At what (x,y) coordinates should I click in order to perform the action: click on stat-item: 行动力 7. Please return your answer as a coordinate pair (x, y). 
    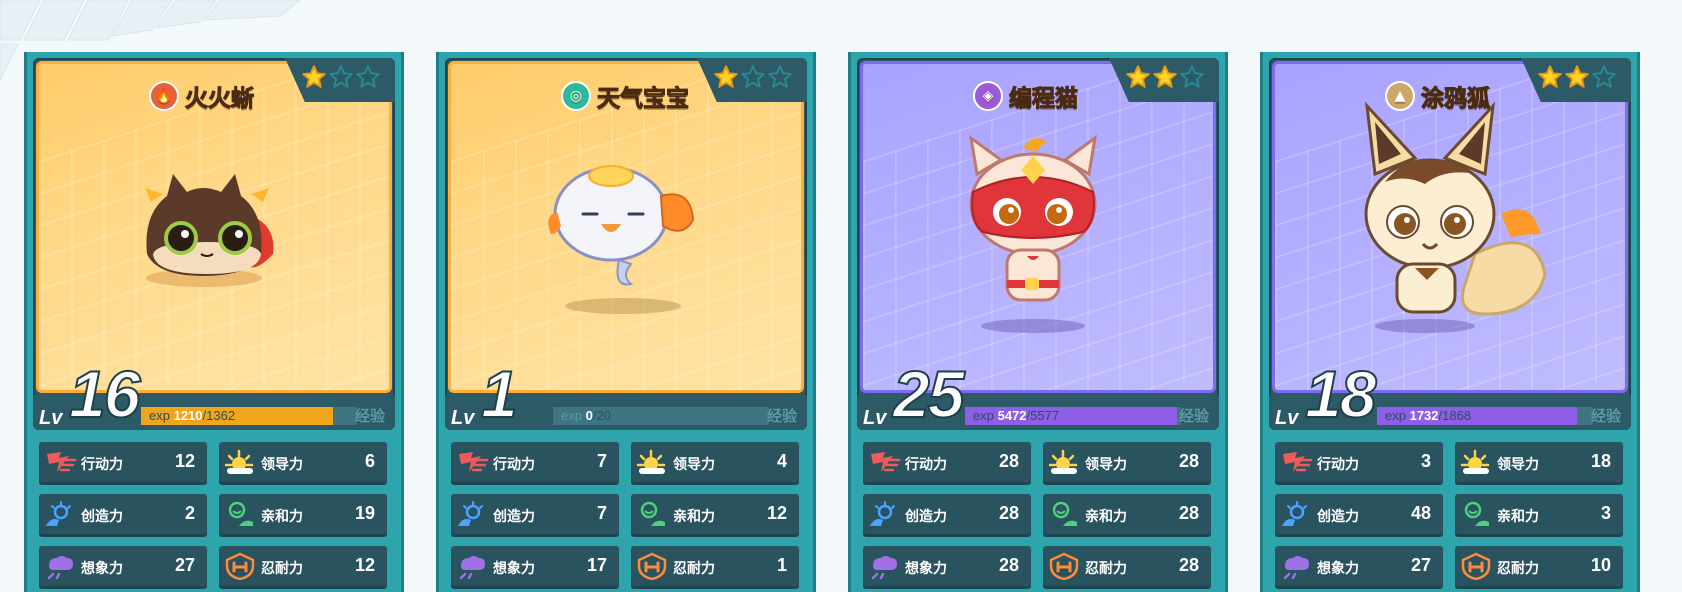
    Looking at the image, I should click on (535, 462).